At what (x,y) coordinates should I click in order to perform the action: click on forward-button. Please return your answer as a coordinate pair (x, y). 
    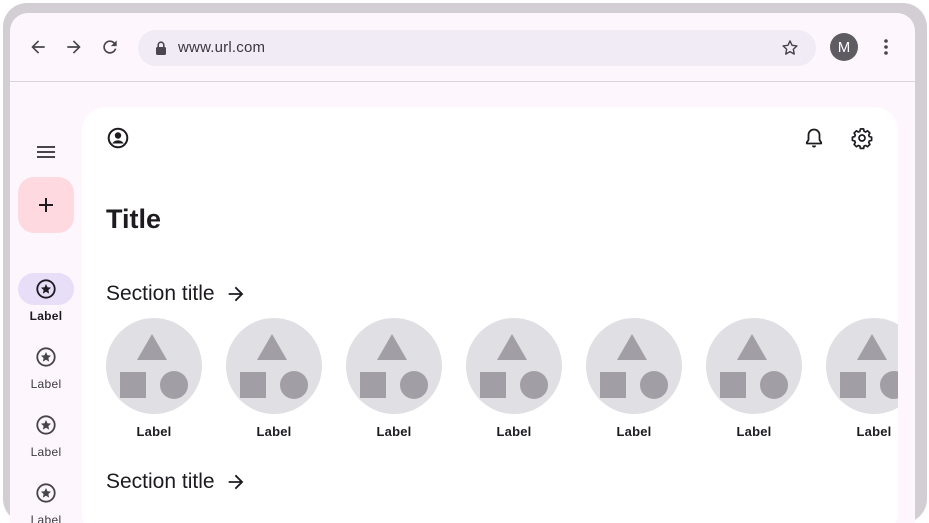
    Looking at the image, I should click on (74, 47).